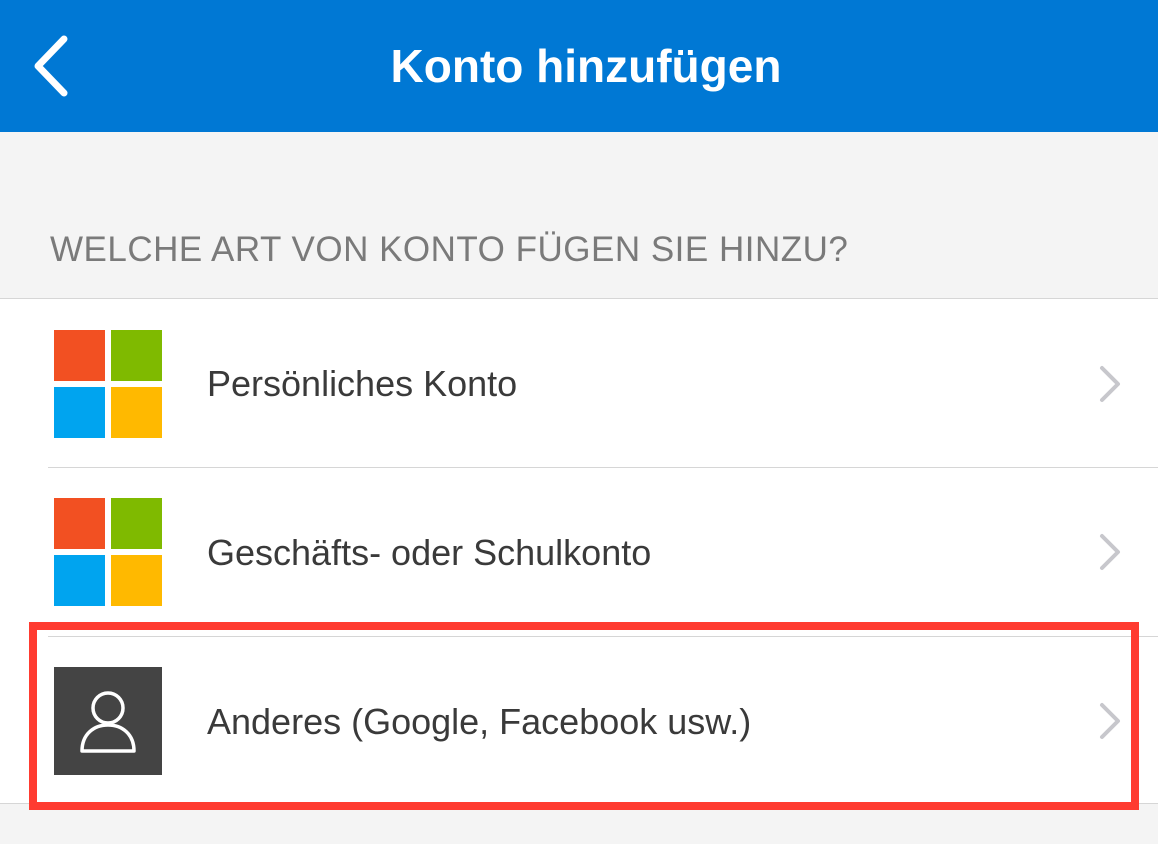 Image resolution: width=1158 pixels, height=844 pixels. What do you see at coordinates (586, 66) in the screenshot?
I see `page-title: Konto hinzufügen` at bounding box center [586, 66].